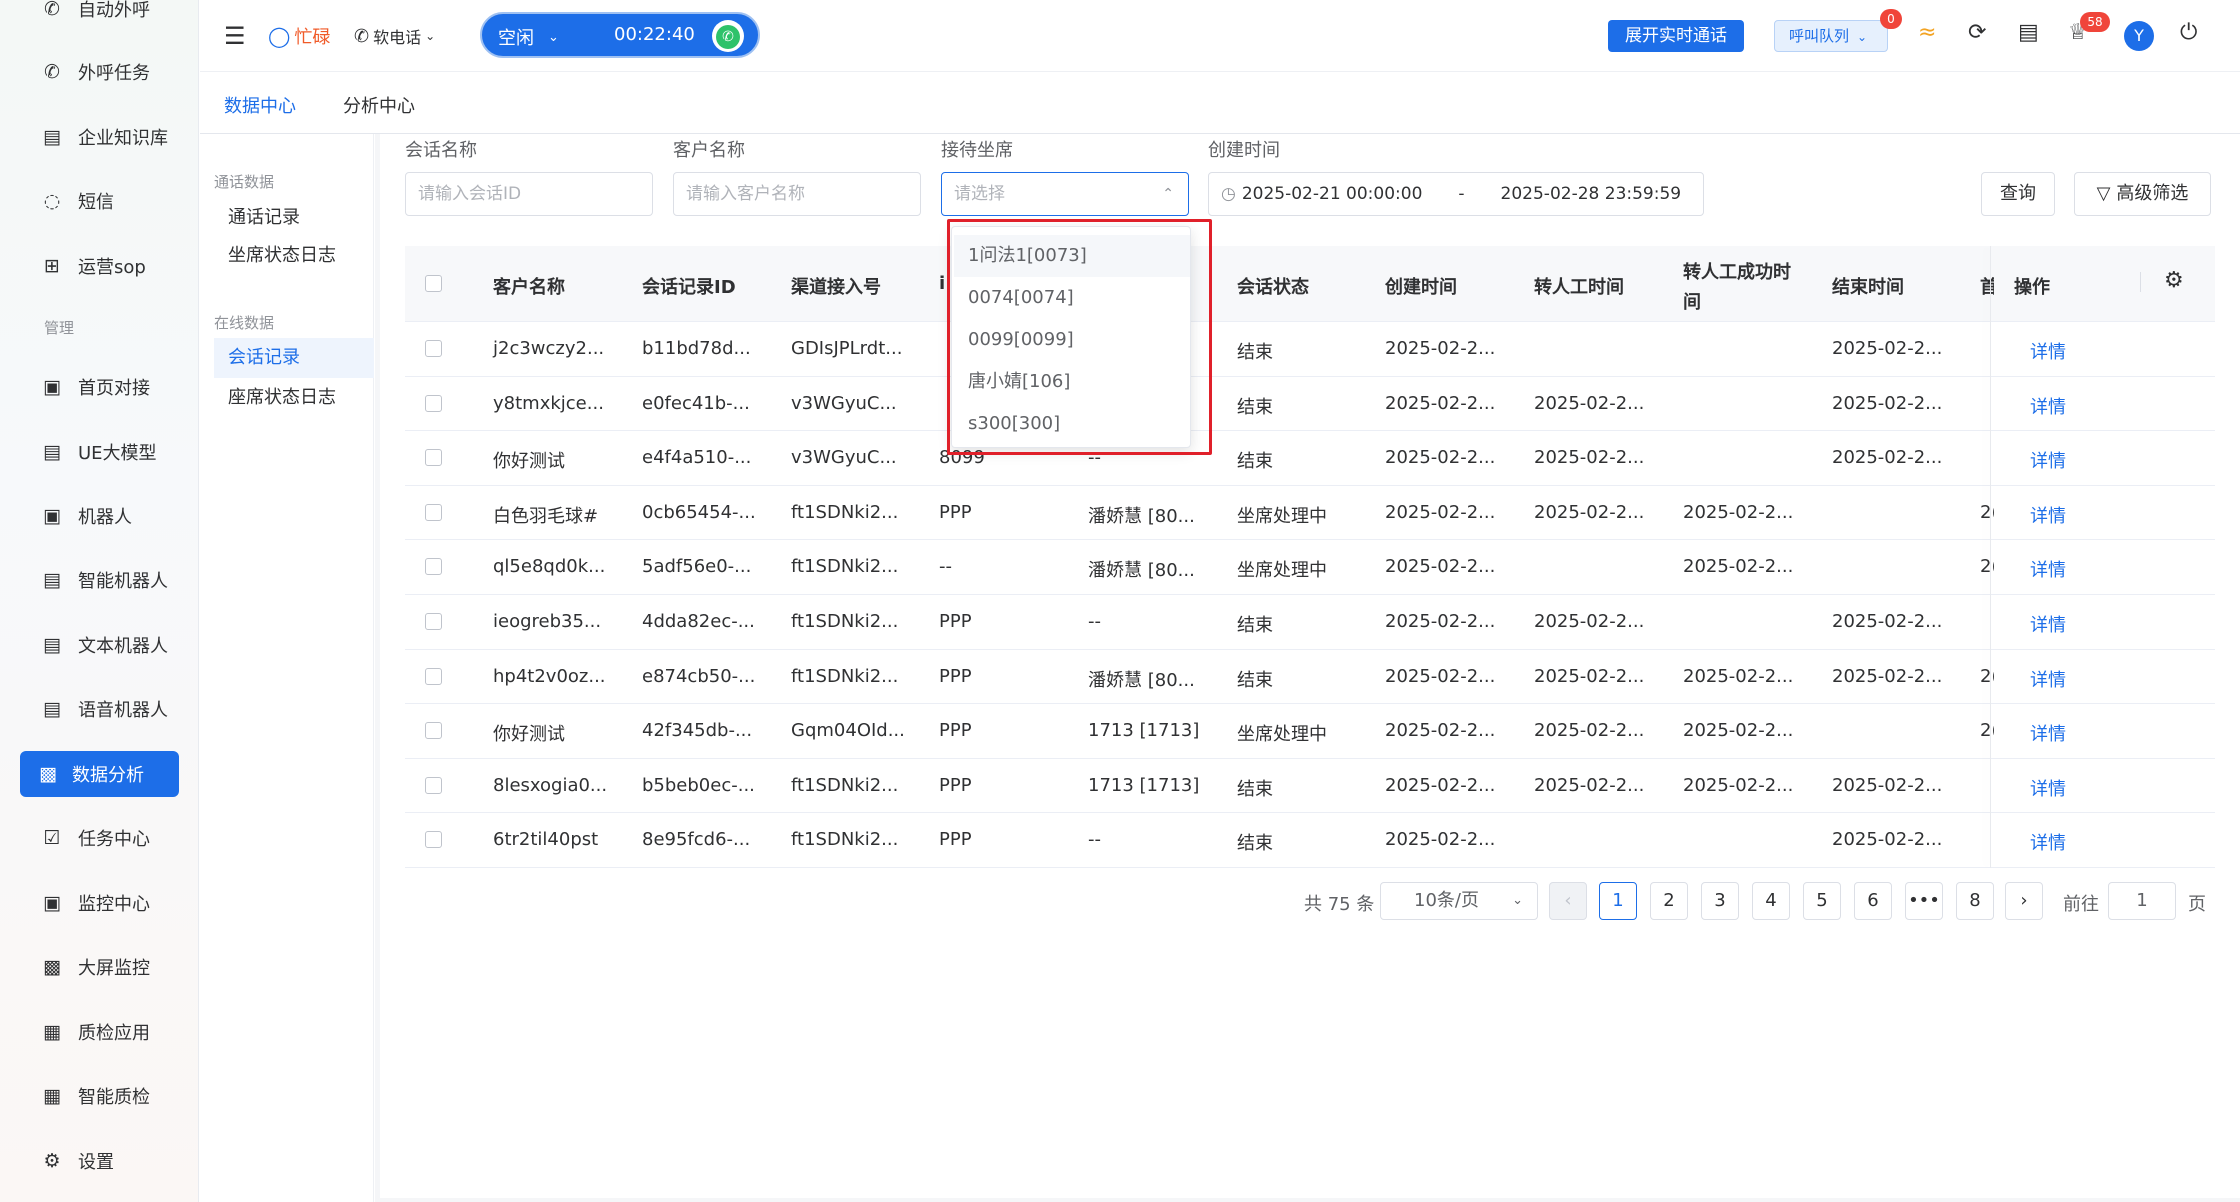  Describe the element at coordinates (1720, 901) in the screenshot. I see `page-number-button: 3` at that location.